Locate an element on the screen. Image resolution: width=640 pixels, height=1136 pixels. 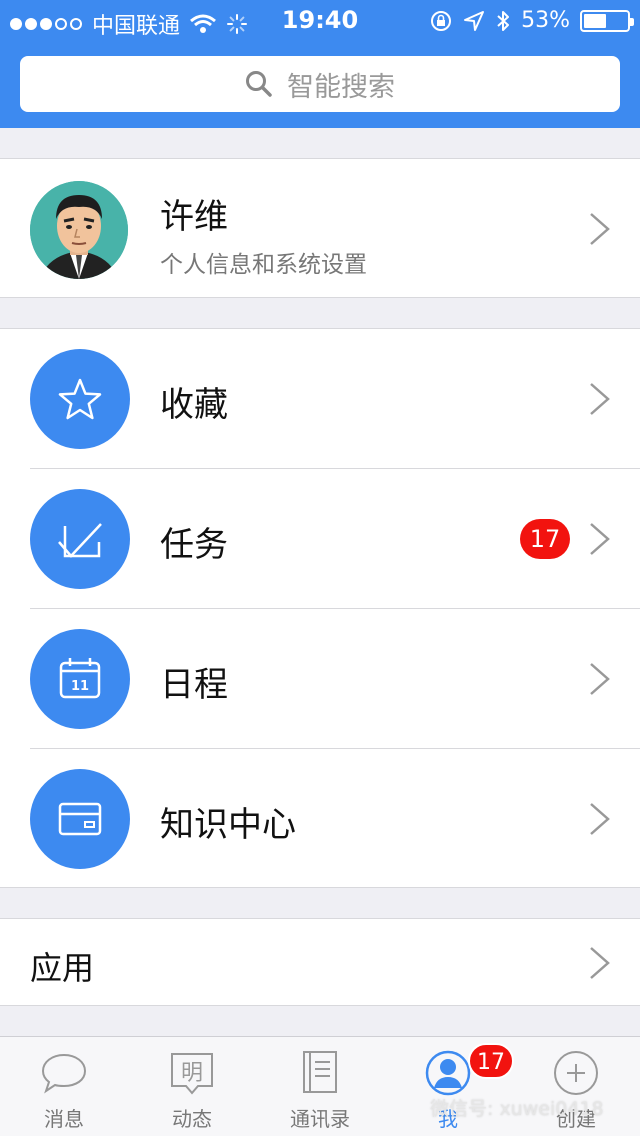
tab-label: 消息 is located at coordinates (64, 1119).